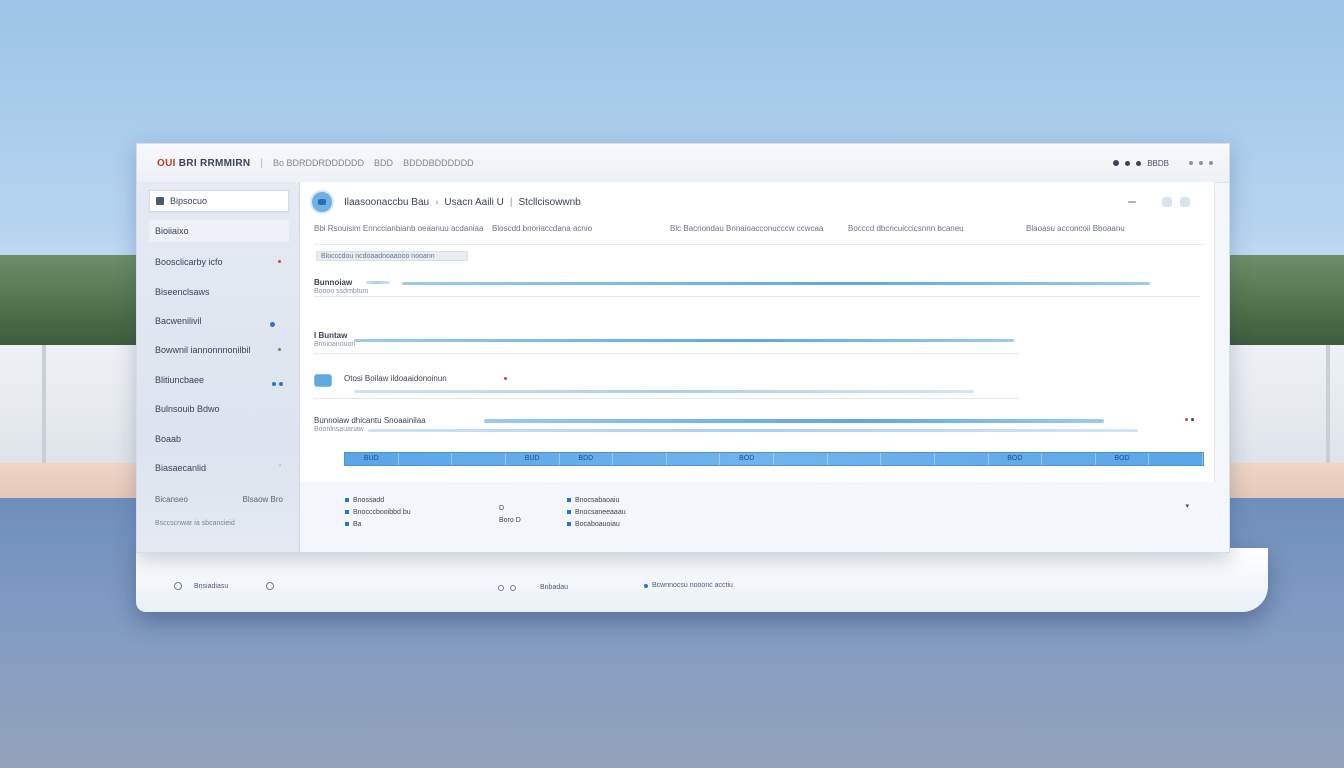  Describe the element at coordinates (219, 321) in the screenshot. I see `sidebar-item: Bacwenilivil` at that location.